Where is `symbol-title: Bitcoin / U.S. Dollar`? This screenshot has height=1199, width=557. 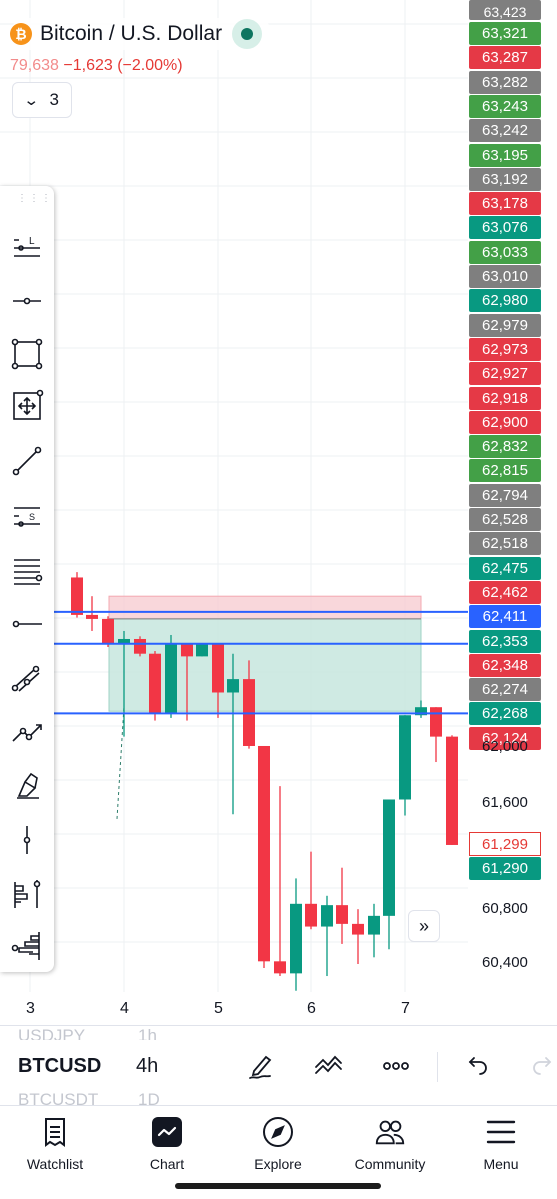 symbol-title: Bitcoin / U.S. Dollar is located at coordinates (131, 34).